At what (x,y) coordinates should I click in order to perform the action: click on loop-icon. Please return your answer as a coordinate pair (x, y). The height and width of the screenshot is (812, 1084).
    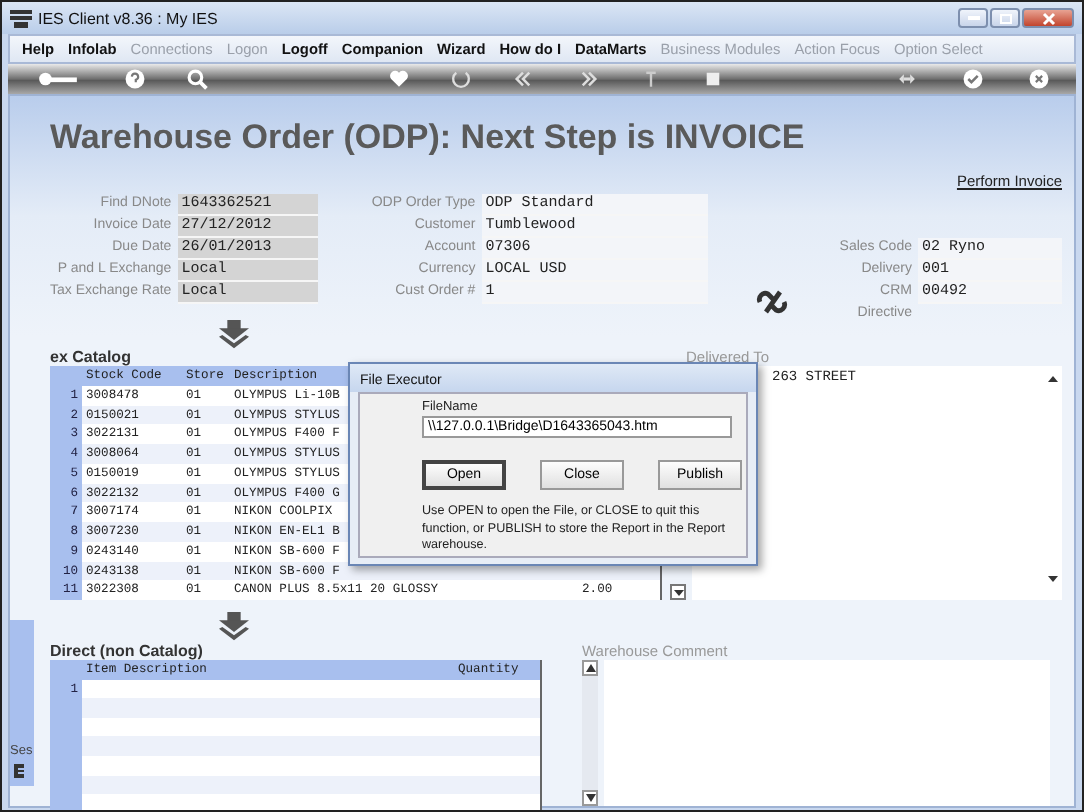
    Looking at the image, I should click on (461, 79).